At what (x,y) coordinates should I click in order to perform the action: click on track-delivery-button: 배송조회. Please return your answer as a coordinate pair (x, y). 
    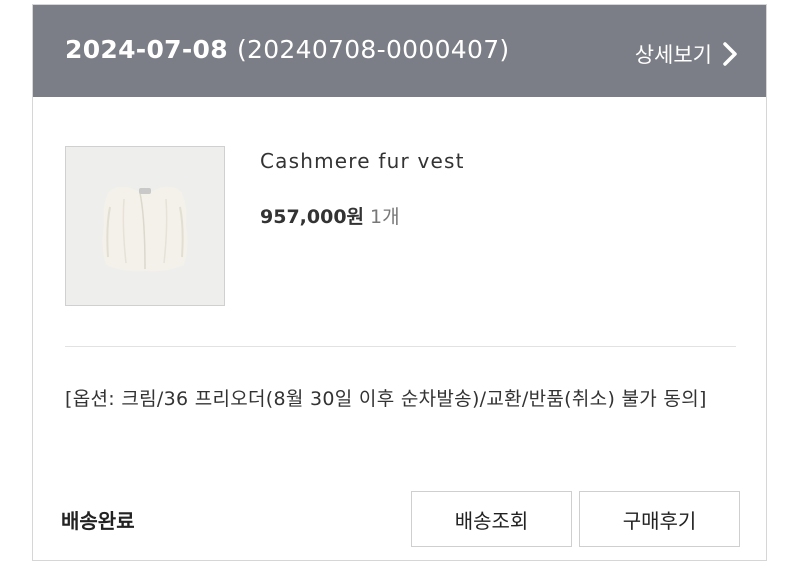
    Looking at the image, I should click on (491, 519).